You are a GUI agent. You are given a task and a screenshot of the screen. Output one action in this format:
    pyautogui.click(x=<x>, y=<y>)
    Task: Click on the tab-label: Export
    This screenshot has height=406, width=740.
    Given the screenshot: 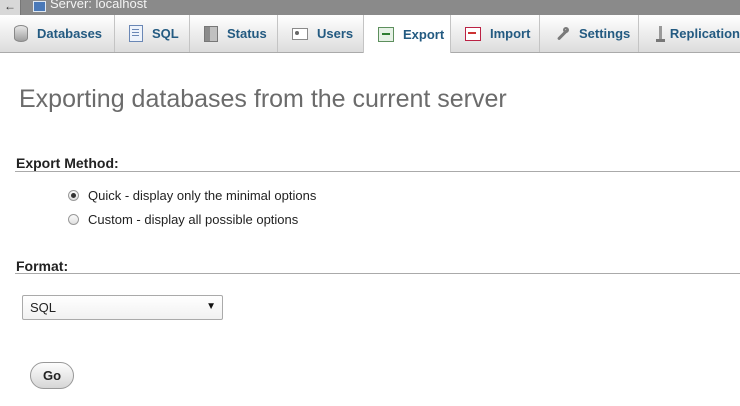 What is the action you would take?
    pyautogui.click(x=424, y=34)
    